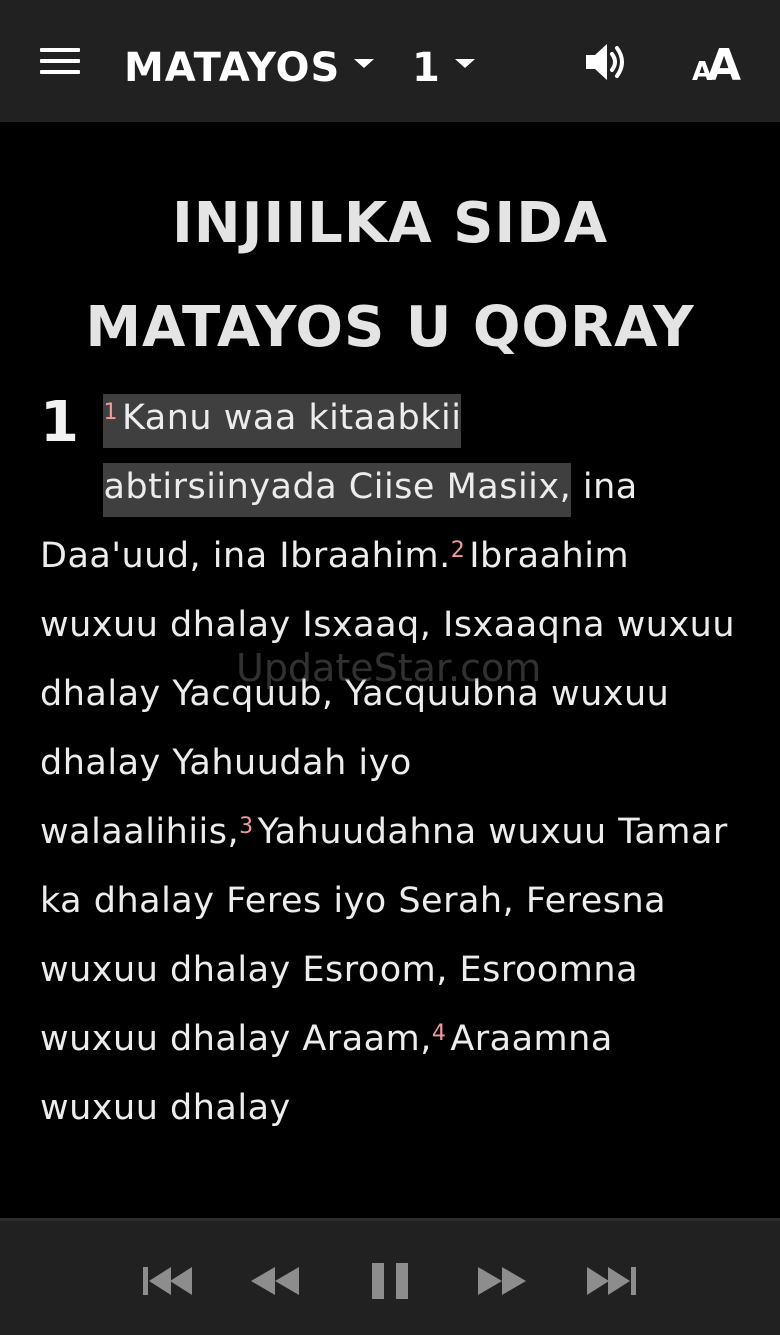 The image size is (780, 1335). What do you see at coordinates (458, 550) in the screenshot?
I see `verse-number: 2` at bounding box center [458, 550].